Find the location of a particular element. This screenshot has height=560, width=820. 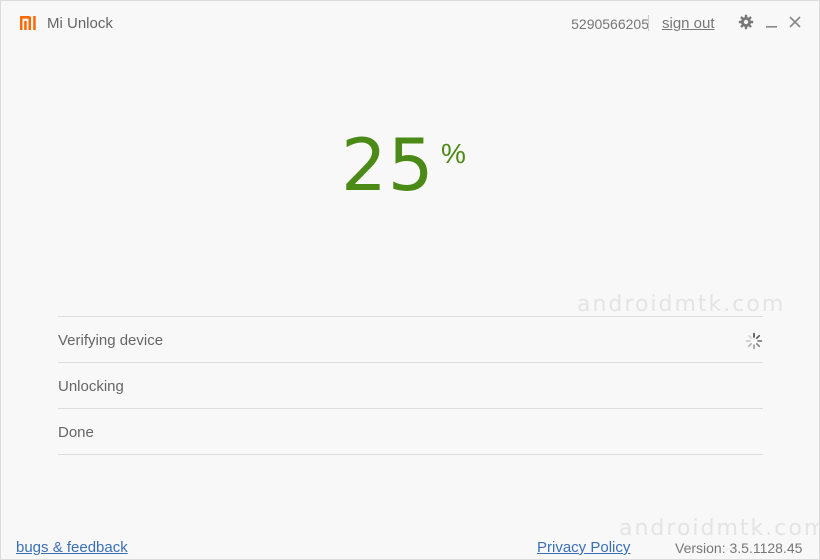

progress-percentage: 25 is located at coordinates (388, 165).